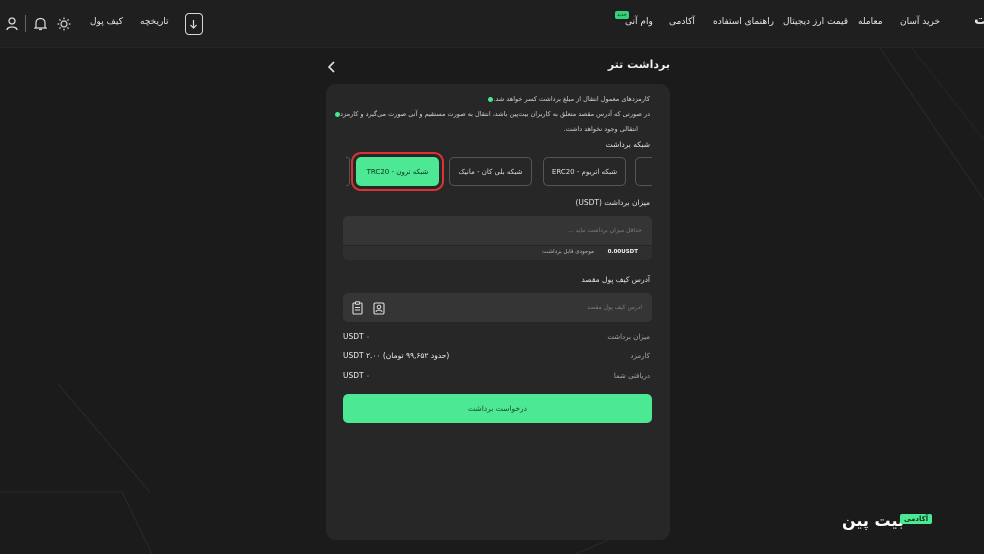 This screenshot has width=984, height=554. Describe the element at coordinates (682, 22) in the screenshot. I see `nav-item-academy: آکادمی` at that location.